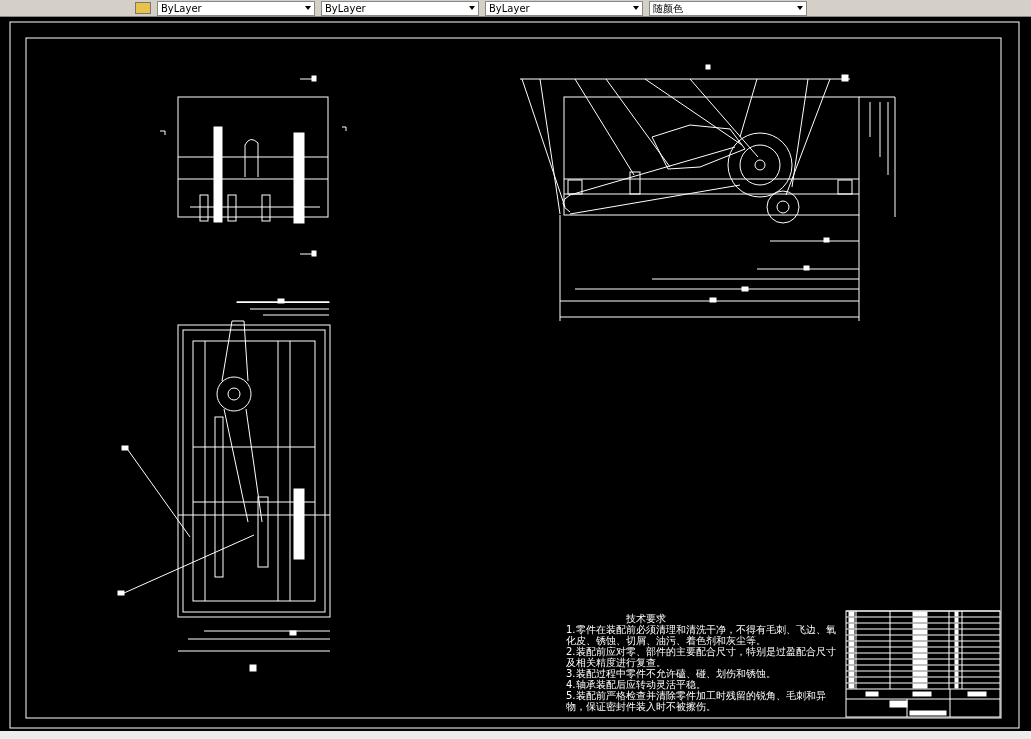 The height and width of the screenshot is (739, 1031). I want to click on note-text: 4.轴承装配后应转动灵活平稳。, so click(636, 684).